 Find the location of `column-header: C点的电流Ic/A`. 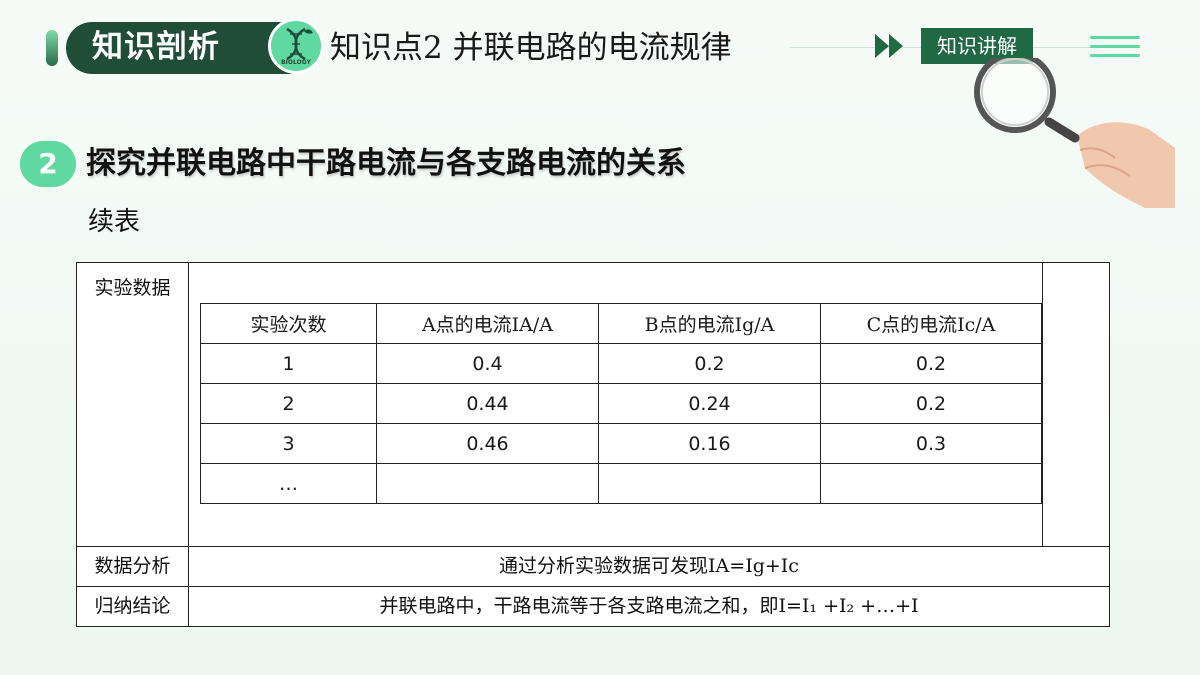

column-header: C点的电流Ic/A is located at coordinates (931, 323).